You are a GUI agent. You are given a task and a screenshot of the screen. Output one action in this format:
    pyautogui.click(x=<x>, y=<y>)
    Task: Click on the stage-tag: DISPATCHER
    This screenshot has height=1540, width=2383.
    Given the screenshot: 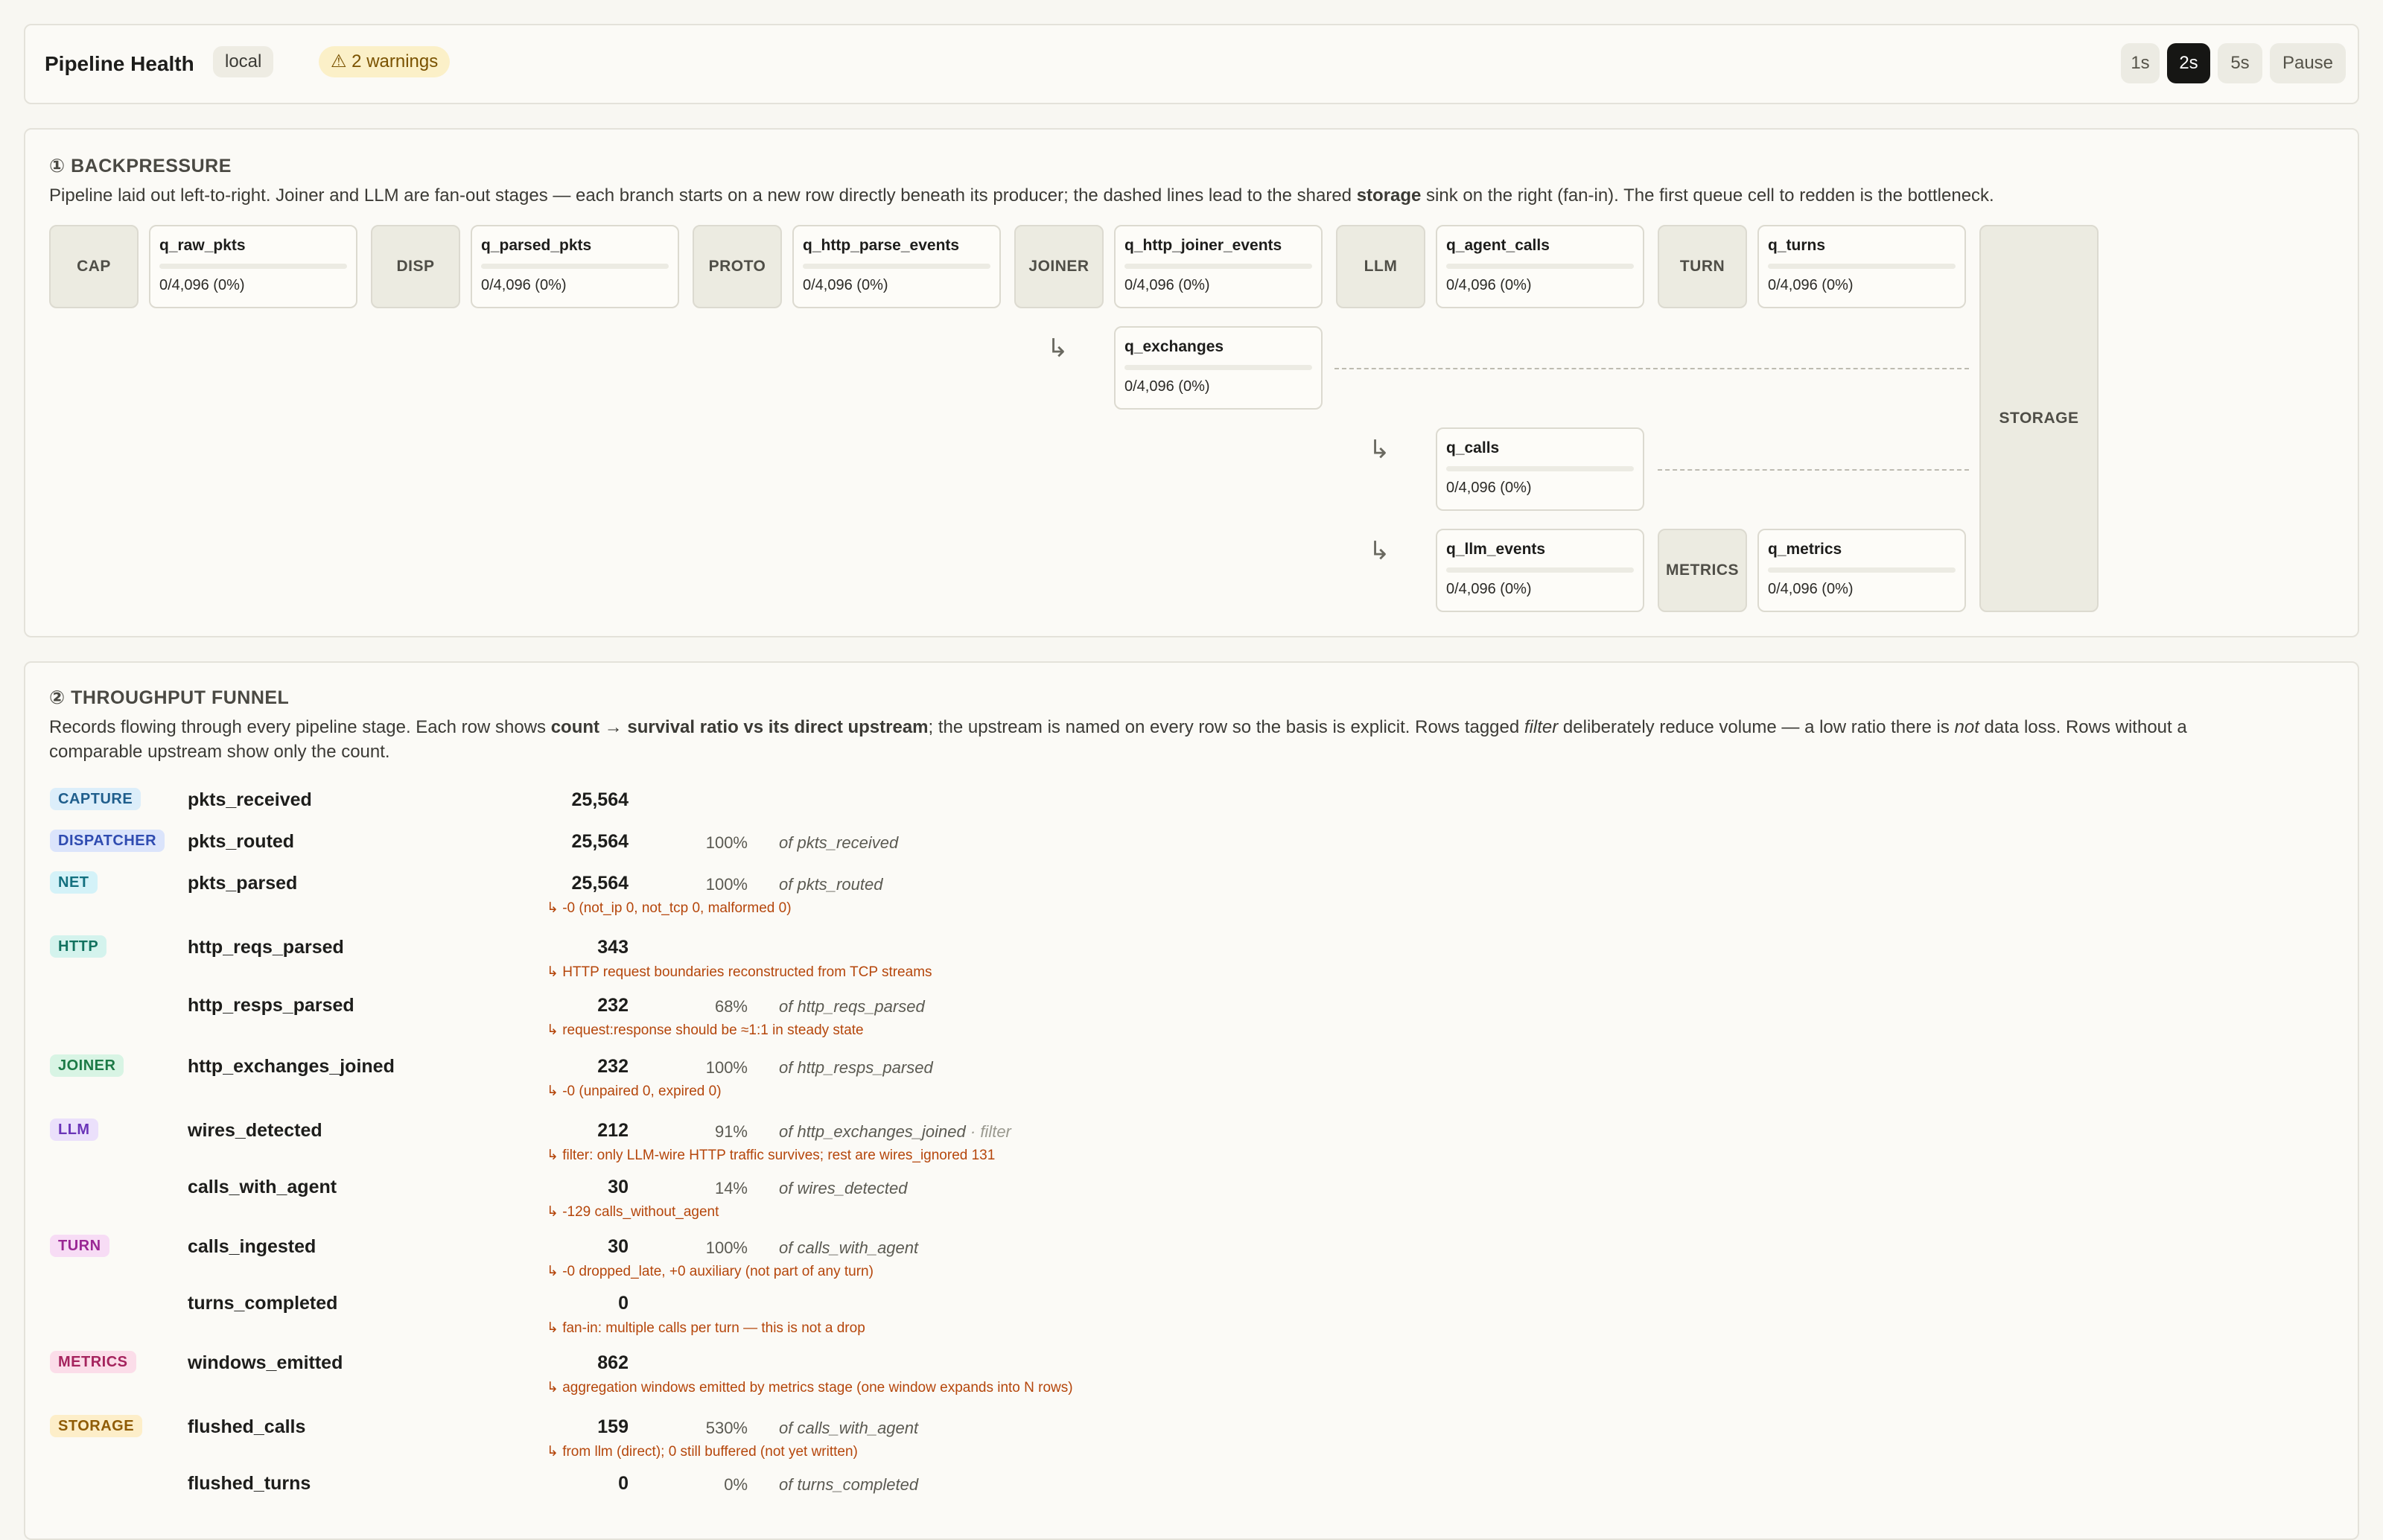 What is the action you would take?
    pyautogui.click(x=107, y=841)
    